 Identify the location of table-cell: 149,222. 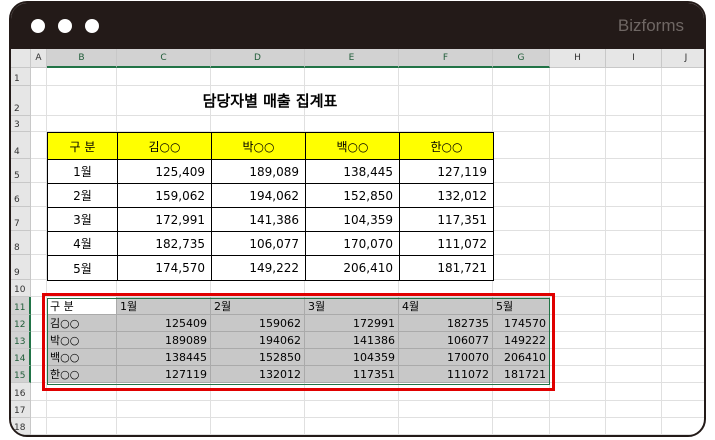
(258, 268).